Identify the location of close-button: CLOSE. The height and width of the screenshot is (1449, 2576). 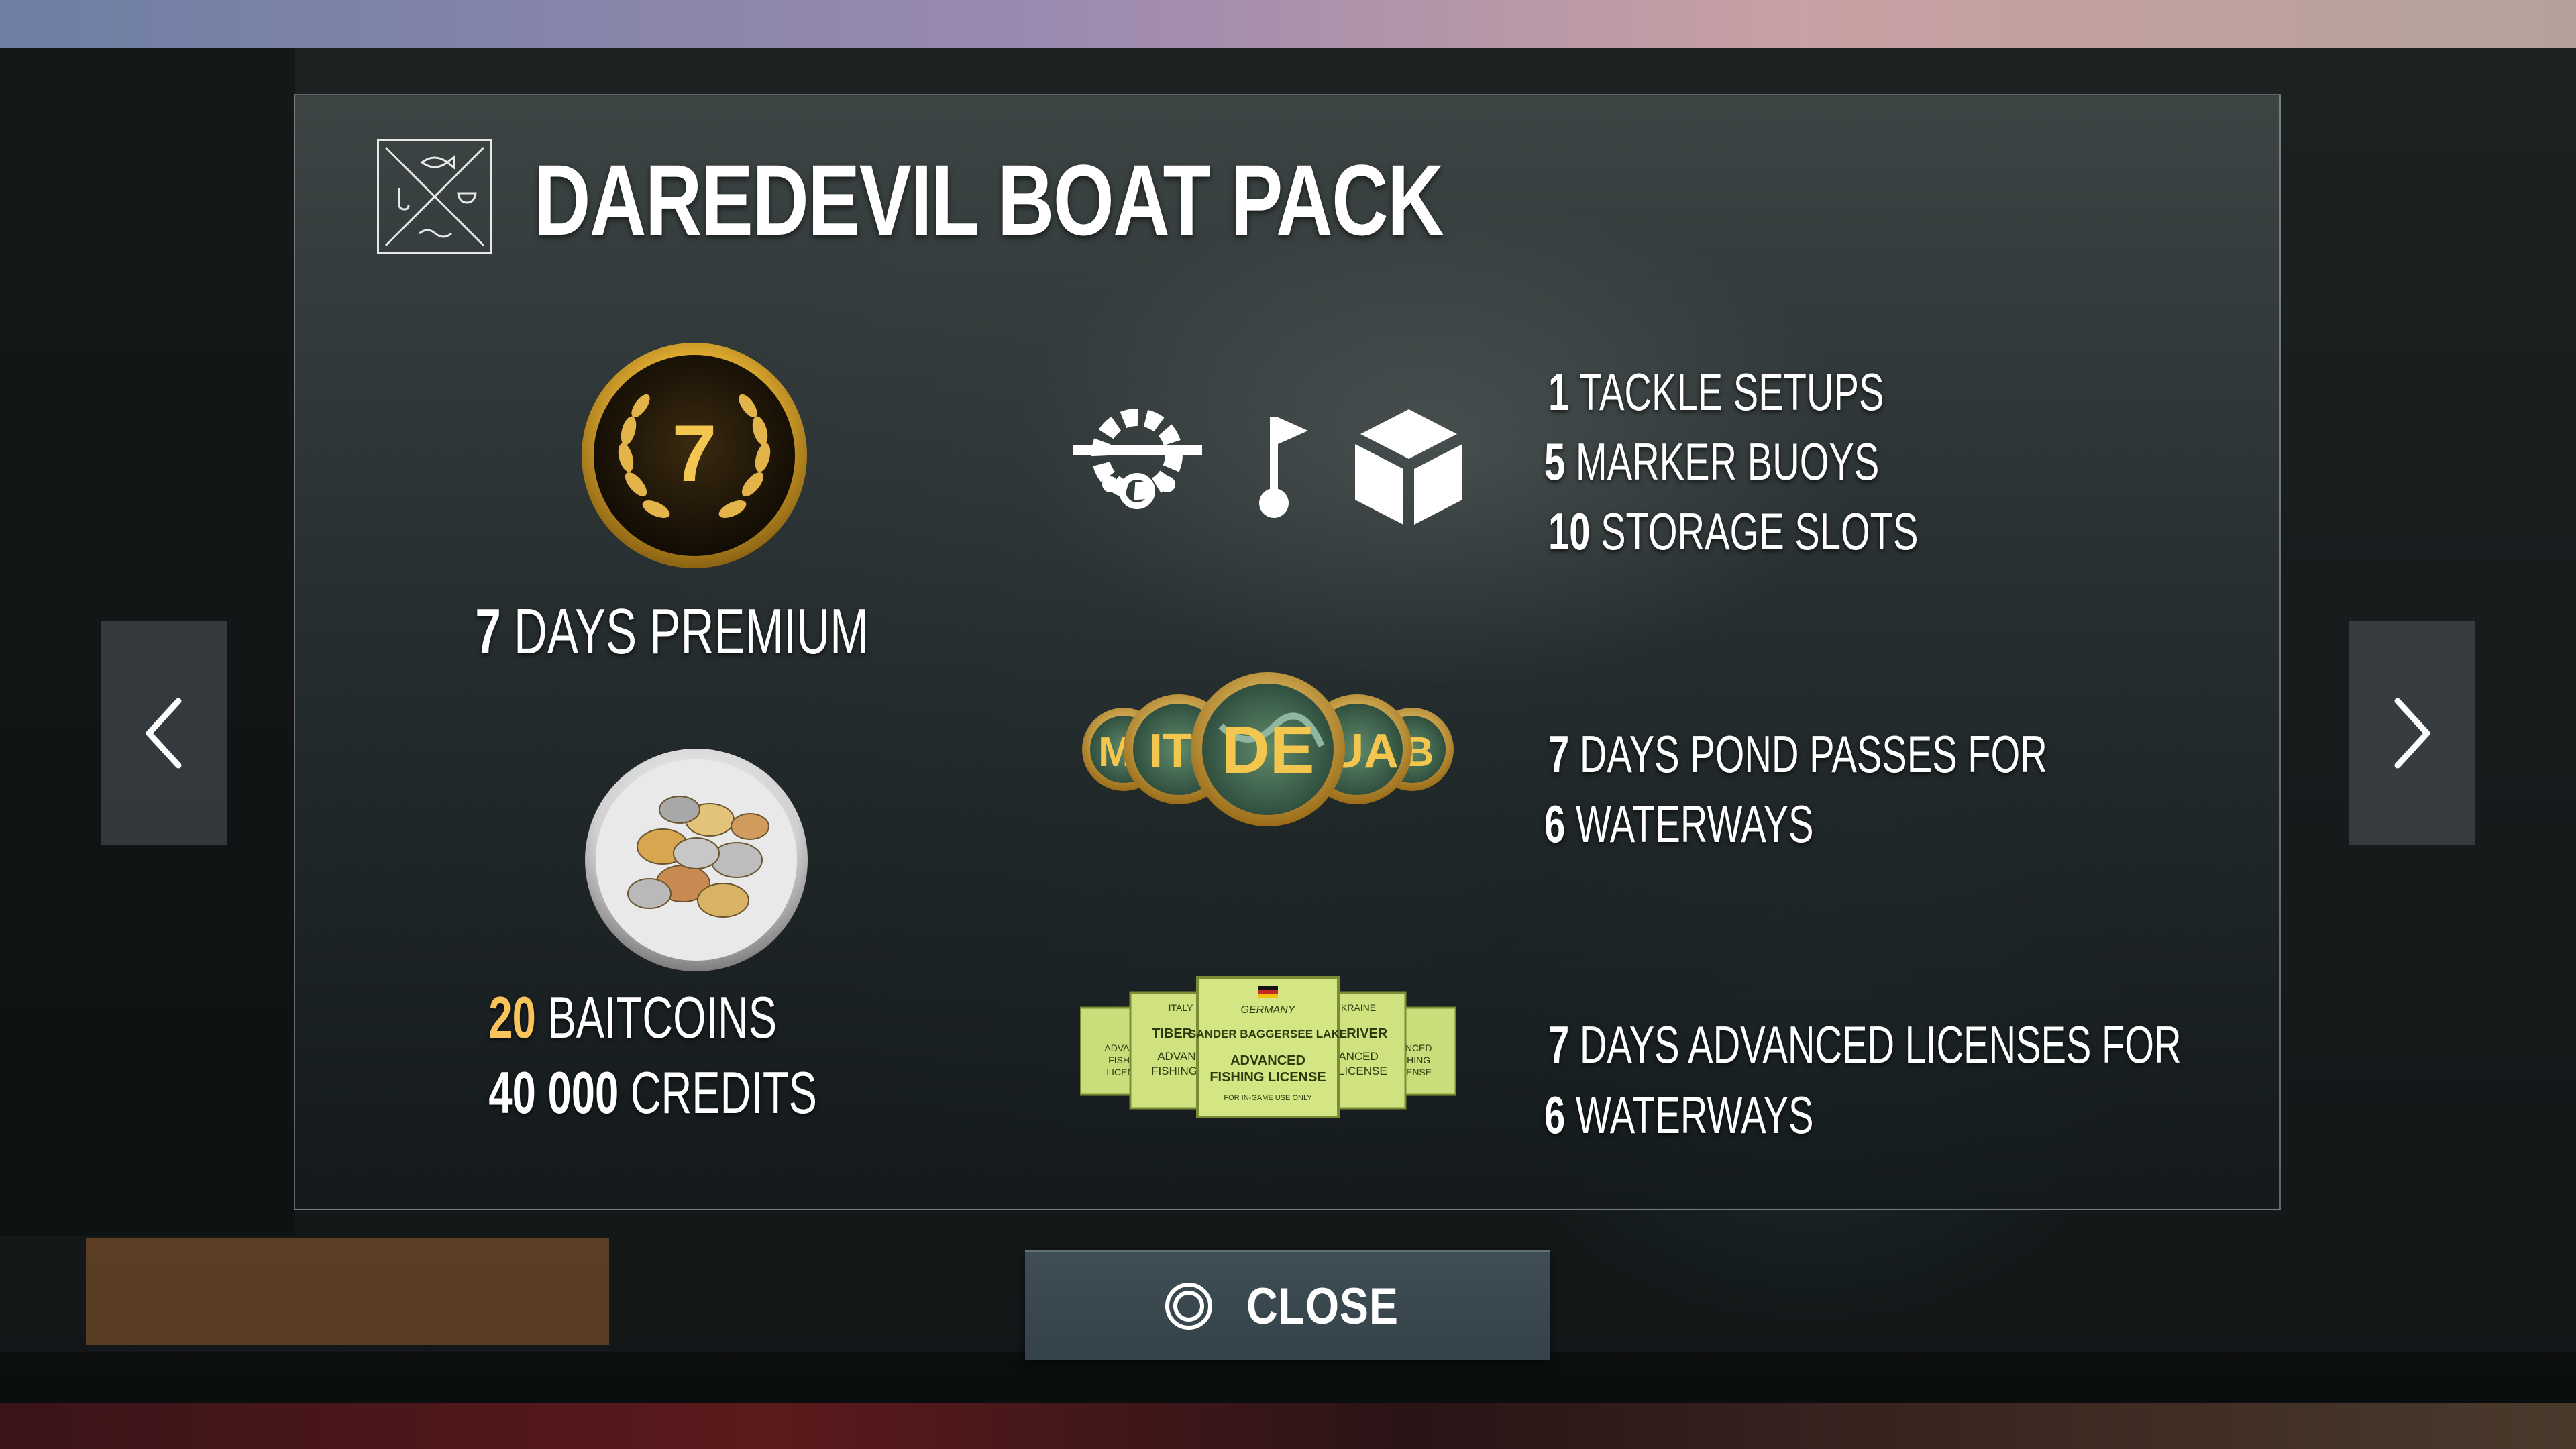
(1287, 1305).